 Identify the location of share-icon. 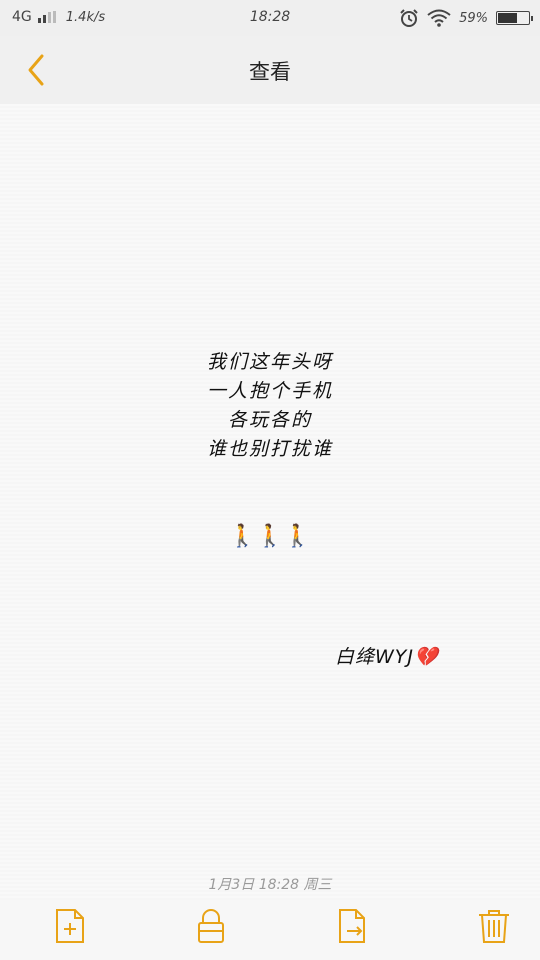
(352, 926).